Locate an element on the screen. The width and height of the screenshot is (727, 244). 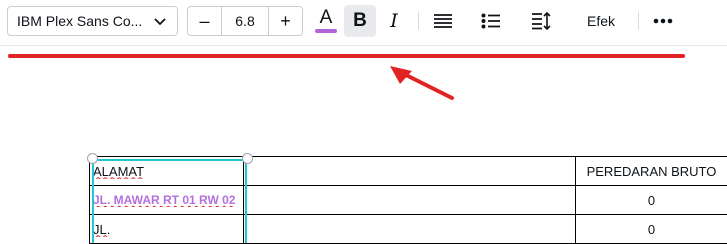
table-cell: JL. is located at coordinates (167, 229).